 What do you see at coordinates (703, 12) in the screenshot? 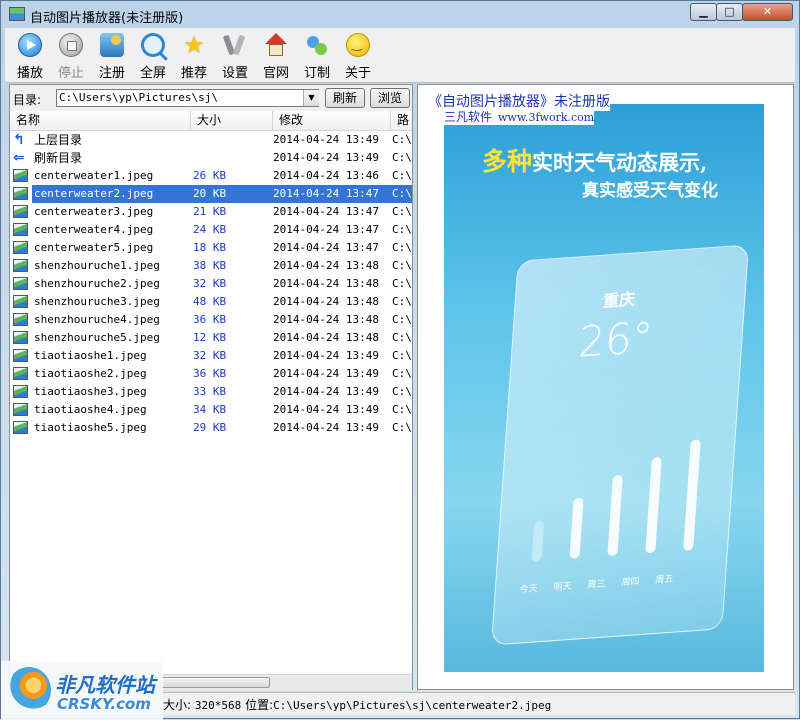
I see `minimize-button: ▁` at bounding box center [703, 12].